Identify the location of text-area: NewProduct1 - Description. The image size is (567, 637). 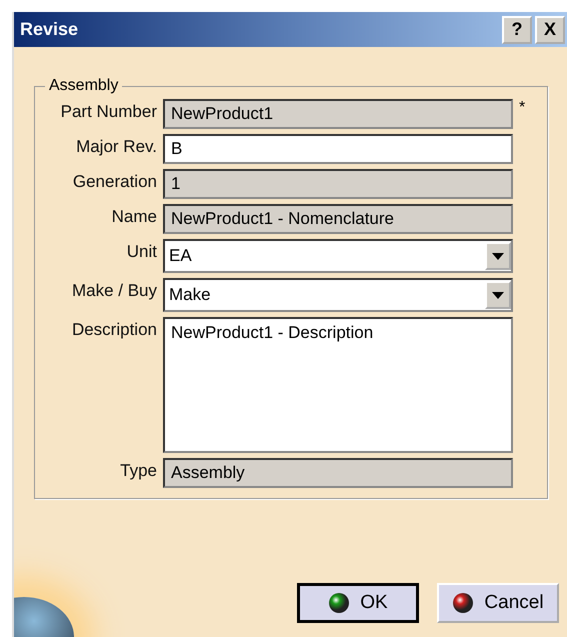
(338, 385).